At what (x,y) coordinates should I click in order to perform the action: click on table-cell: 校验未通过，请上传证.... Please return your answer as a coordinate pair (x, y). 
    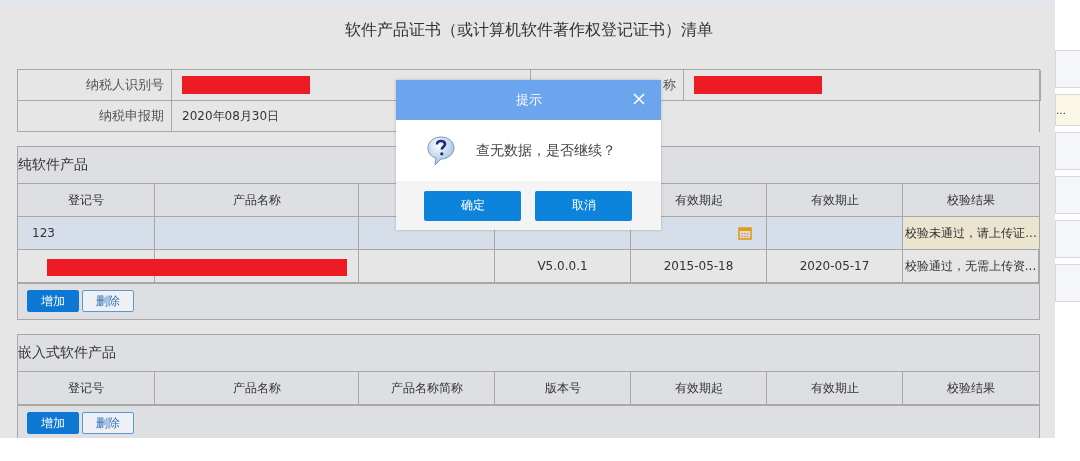
    Looking at the image, I should click on (971, 233).